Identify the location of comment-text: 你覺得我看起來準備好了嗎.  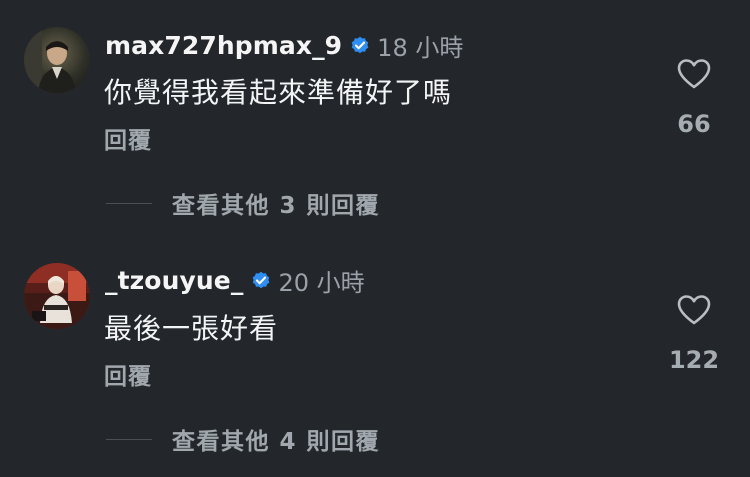
(278, 92).